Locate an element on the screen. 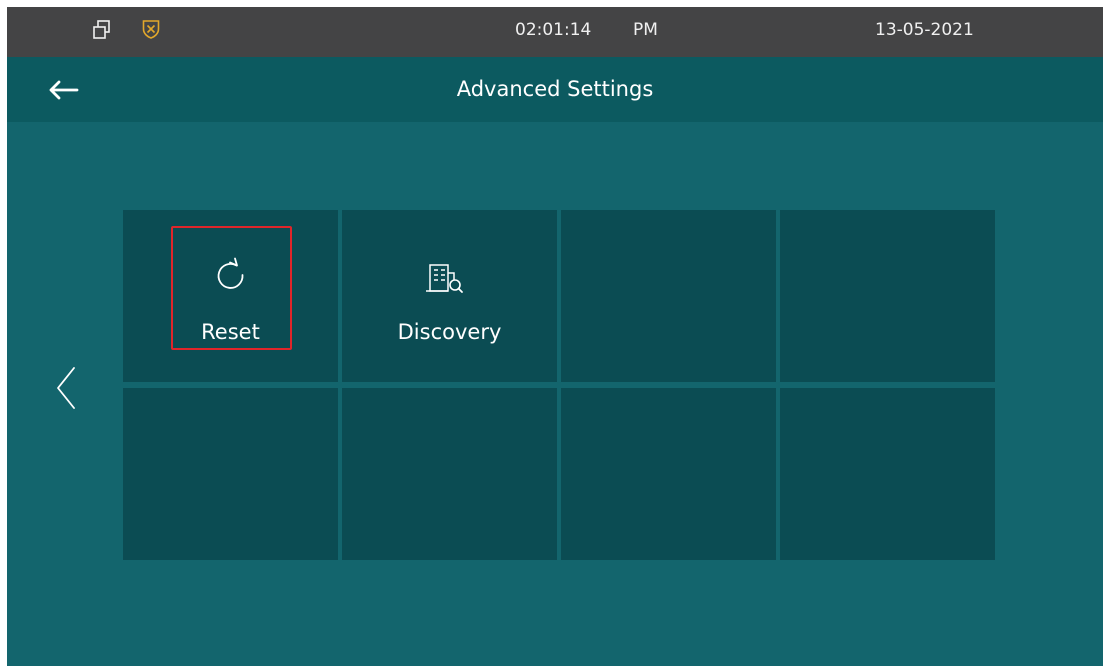 This screenshot has width=1107, height=669. discovery-icon is located at coordinates (444, 278).